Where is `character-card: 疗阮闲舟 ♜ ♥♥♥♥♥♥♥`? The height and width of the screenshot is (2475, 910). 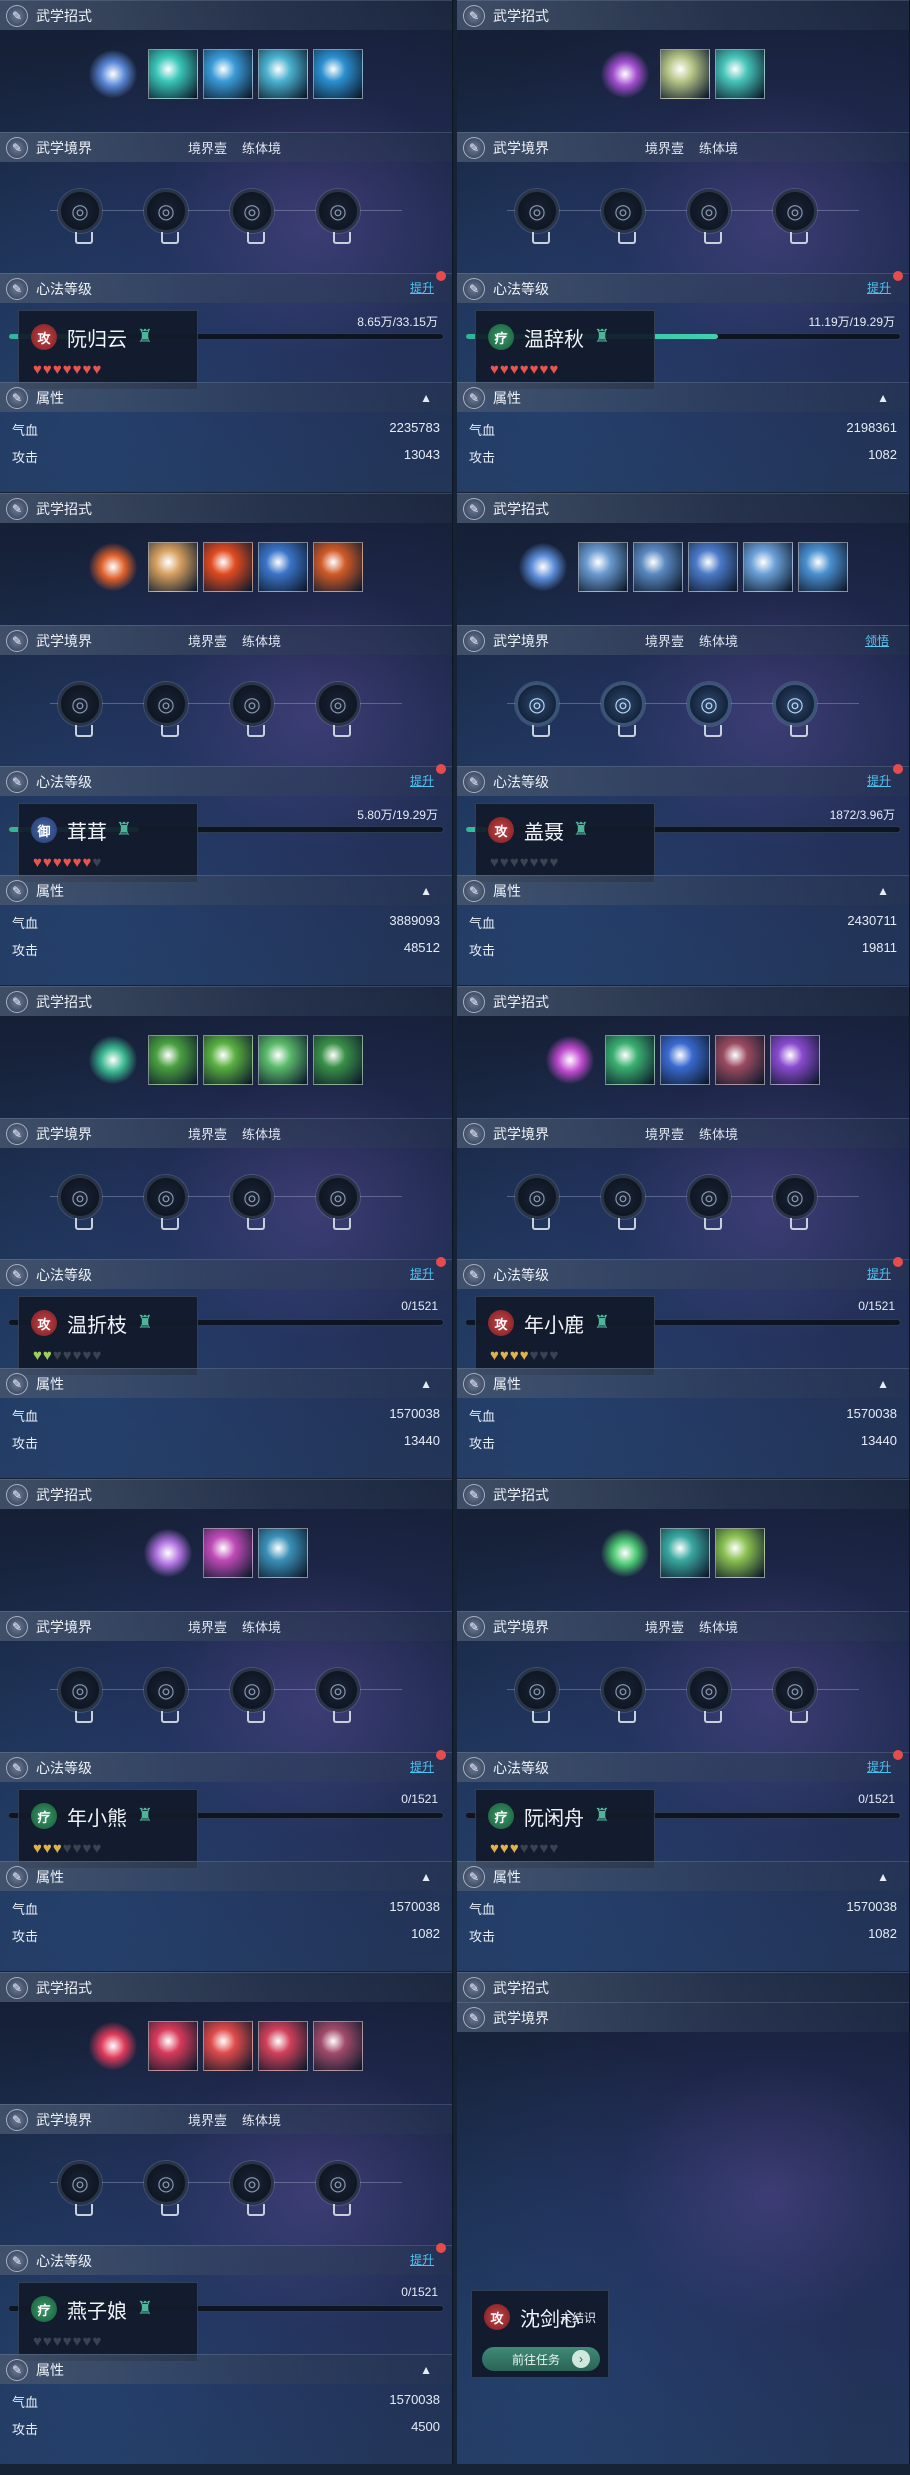
character-card: 疗阮闲舟 ♜ ♥♥♥♥♥♥♥ is located at coordinates (565, 1829).